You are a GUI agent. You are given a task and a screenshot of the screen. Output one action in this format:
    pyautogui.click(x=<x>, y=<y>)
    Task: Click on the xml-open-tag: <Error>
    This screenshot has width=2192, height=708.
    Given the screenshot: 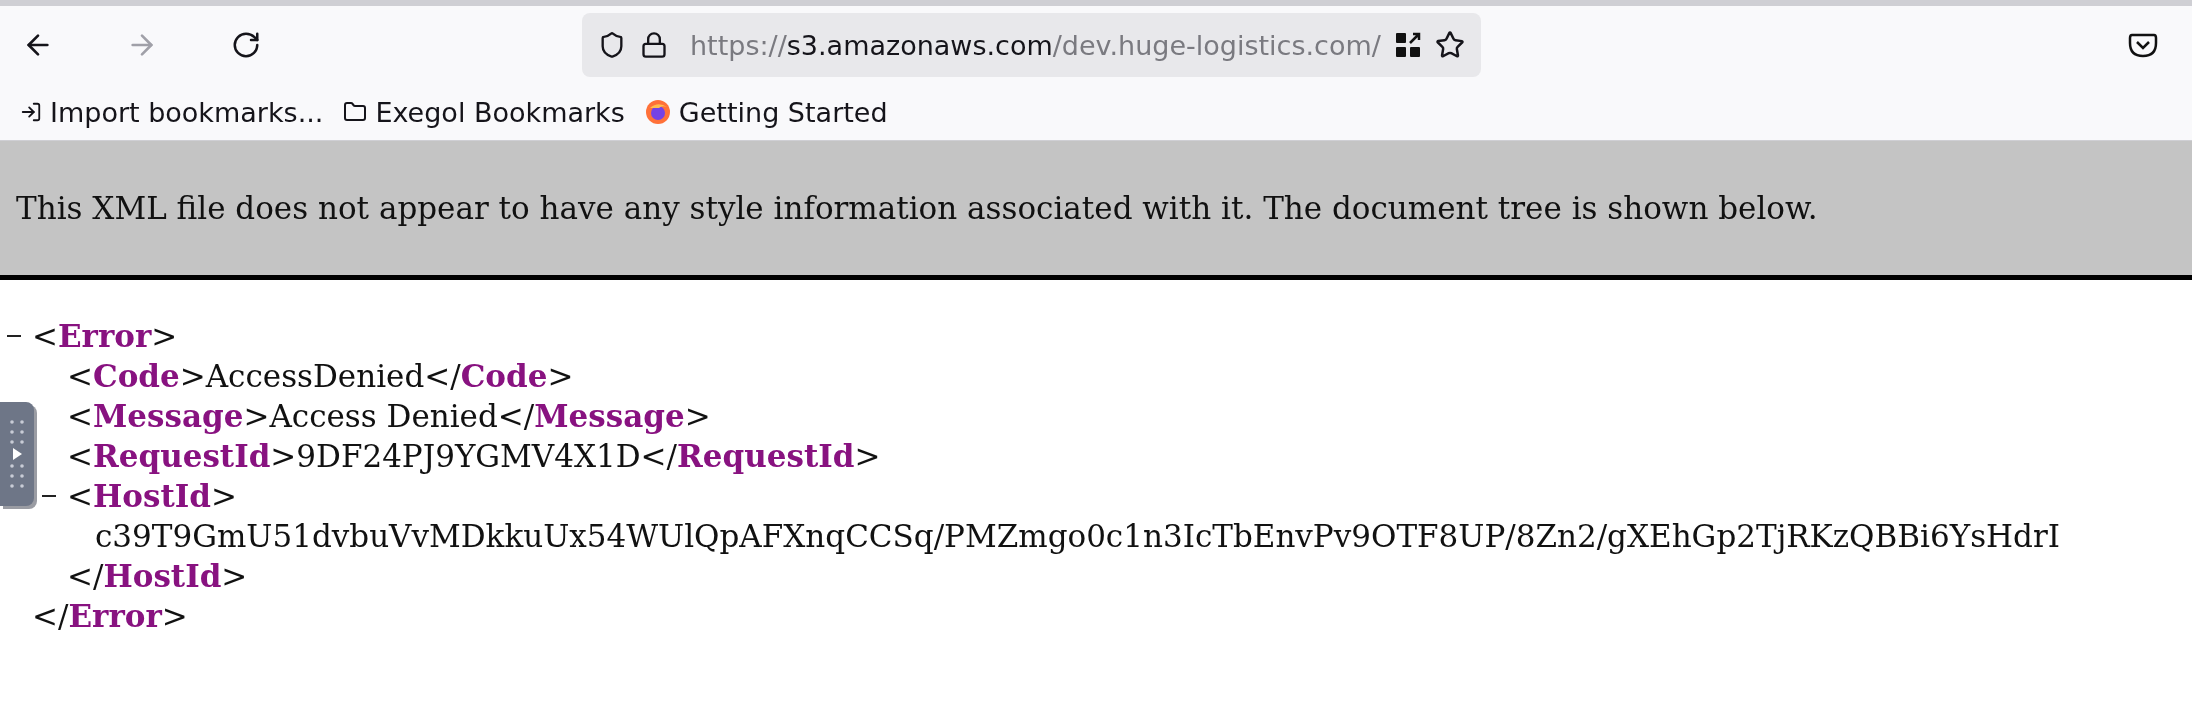 What is the action you would take?
    pyautogui.click(x=105, y=336)
    